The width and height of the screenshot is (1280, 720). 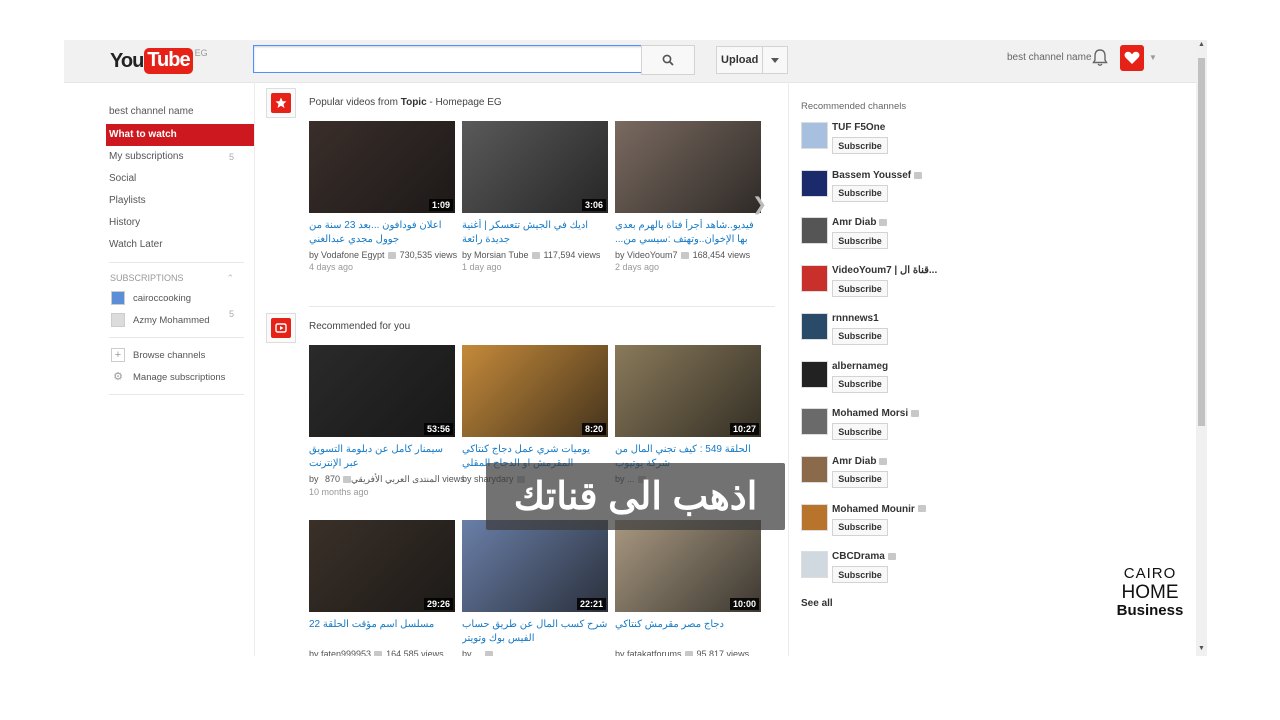 I want to click on channel-name-link: CBCDrama, so click(x=864, y=556).